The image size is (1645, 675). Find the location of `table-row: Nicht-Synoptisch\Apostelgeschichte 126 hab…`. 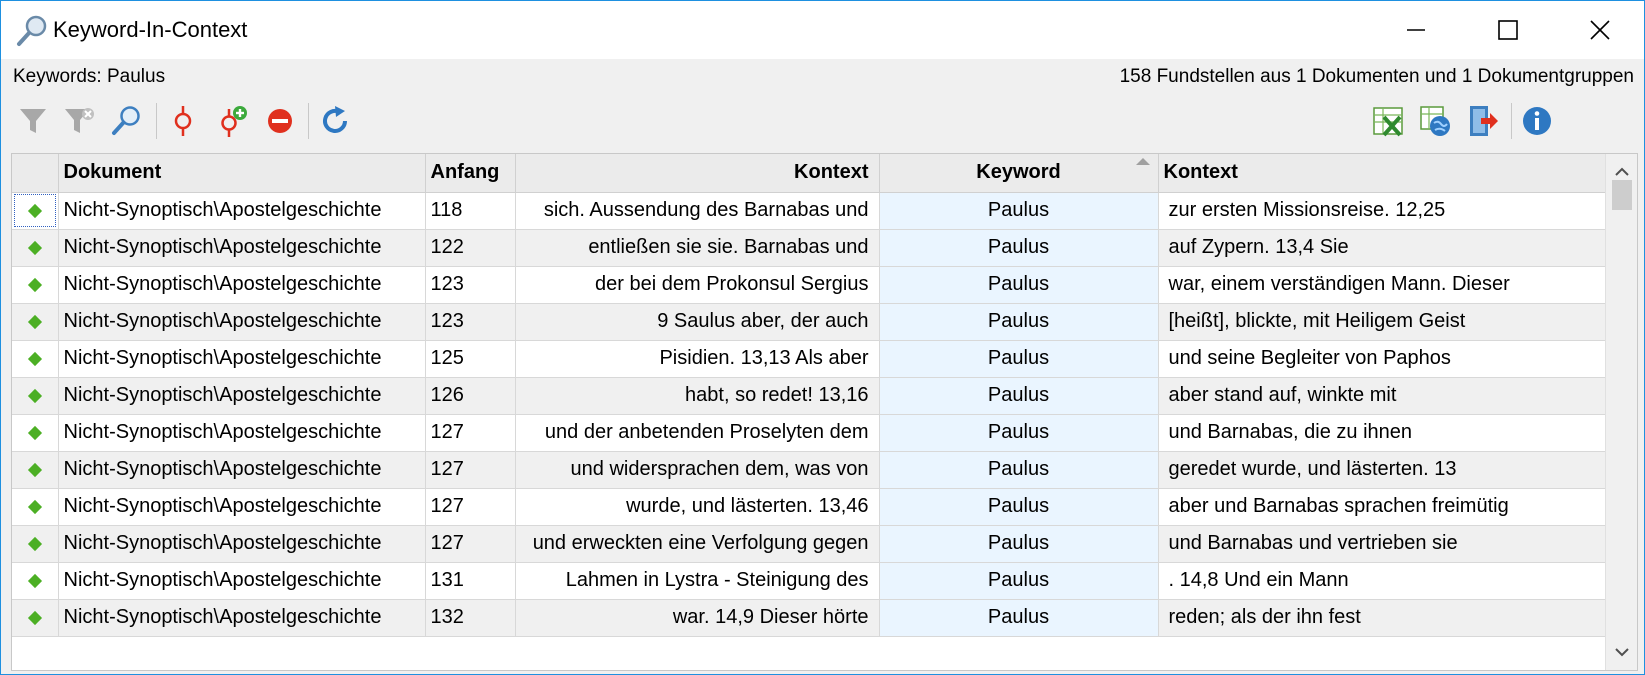

table-row: Nicht-Synoptisch\Apostelgeschichte 126 hab… is located at coordinates (809, 396).